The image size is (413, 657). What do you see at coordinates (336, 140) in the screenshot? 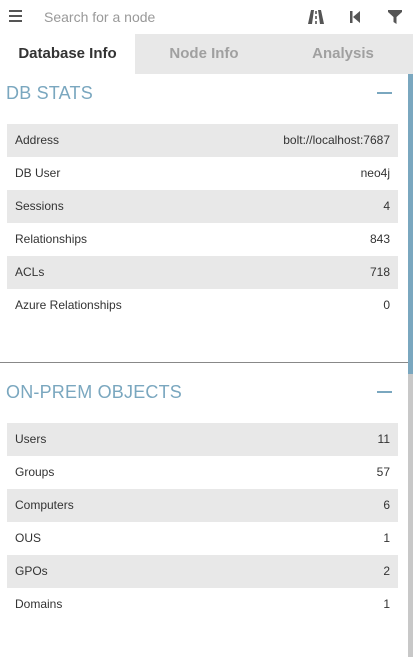
I see `stat-value: bolt://localhost:7687` at bounding box center [336, 140].